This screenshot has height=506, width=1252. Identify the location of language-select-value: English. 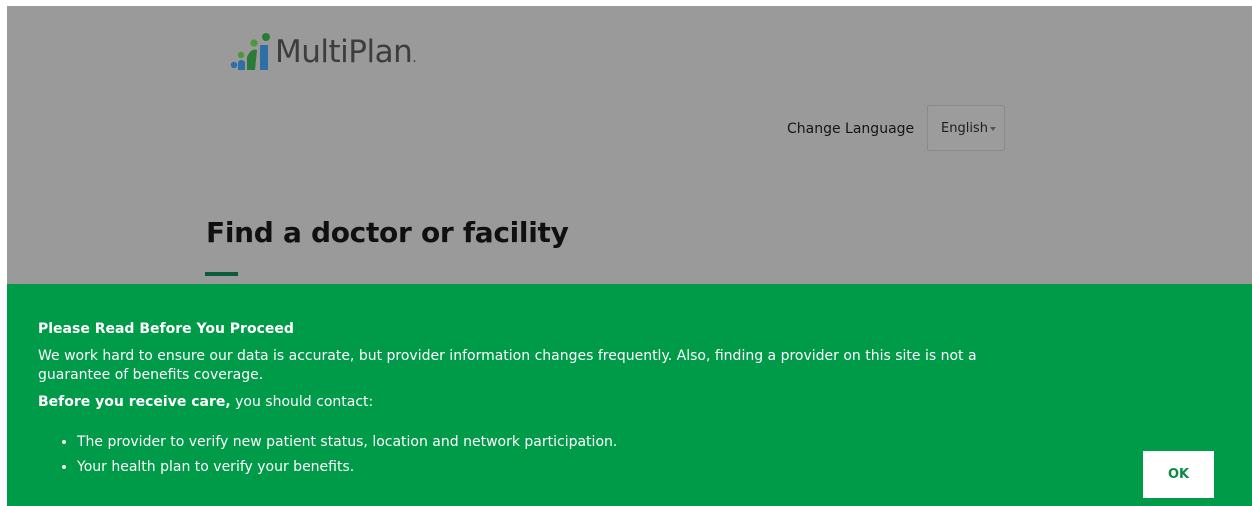
(964, 128).